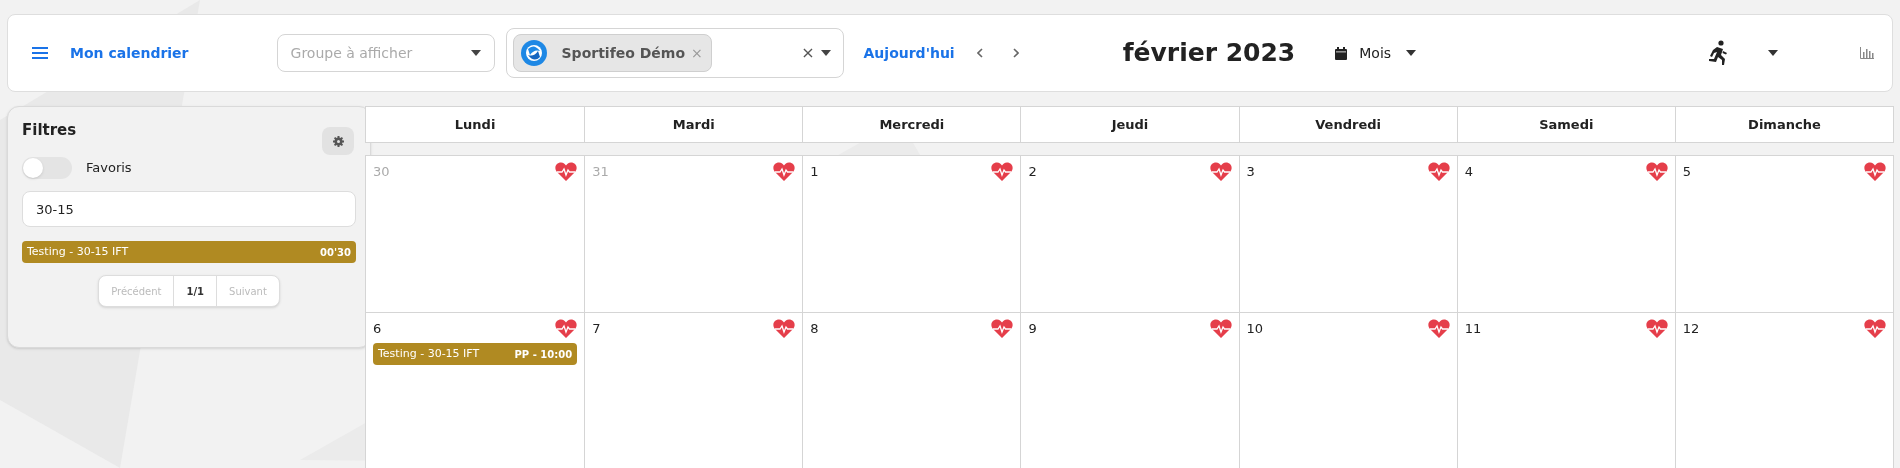  I want to click on chip-label: Sportifeo Démo, so click(623, 53).